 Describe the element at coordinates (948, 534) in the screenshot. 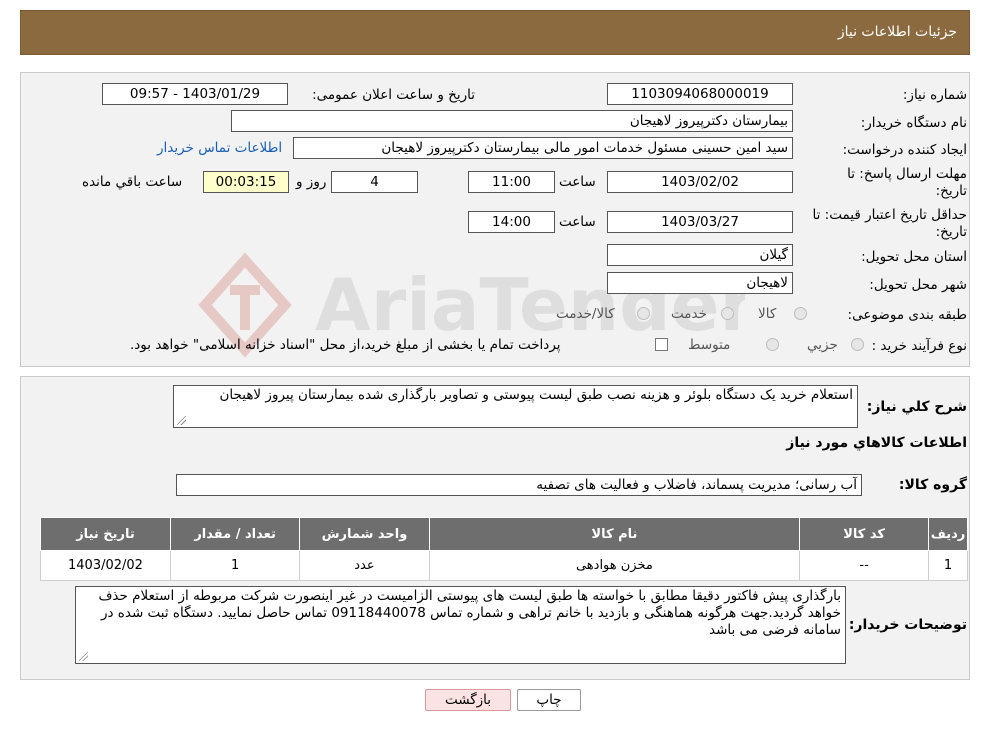

I see `col-row: رديف` at that location.